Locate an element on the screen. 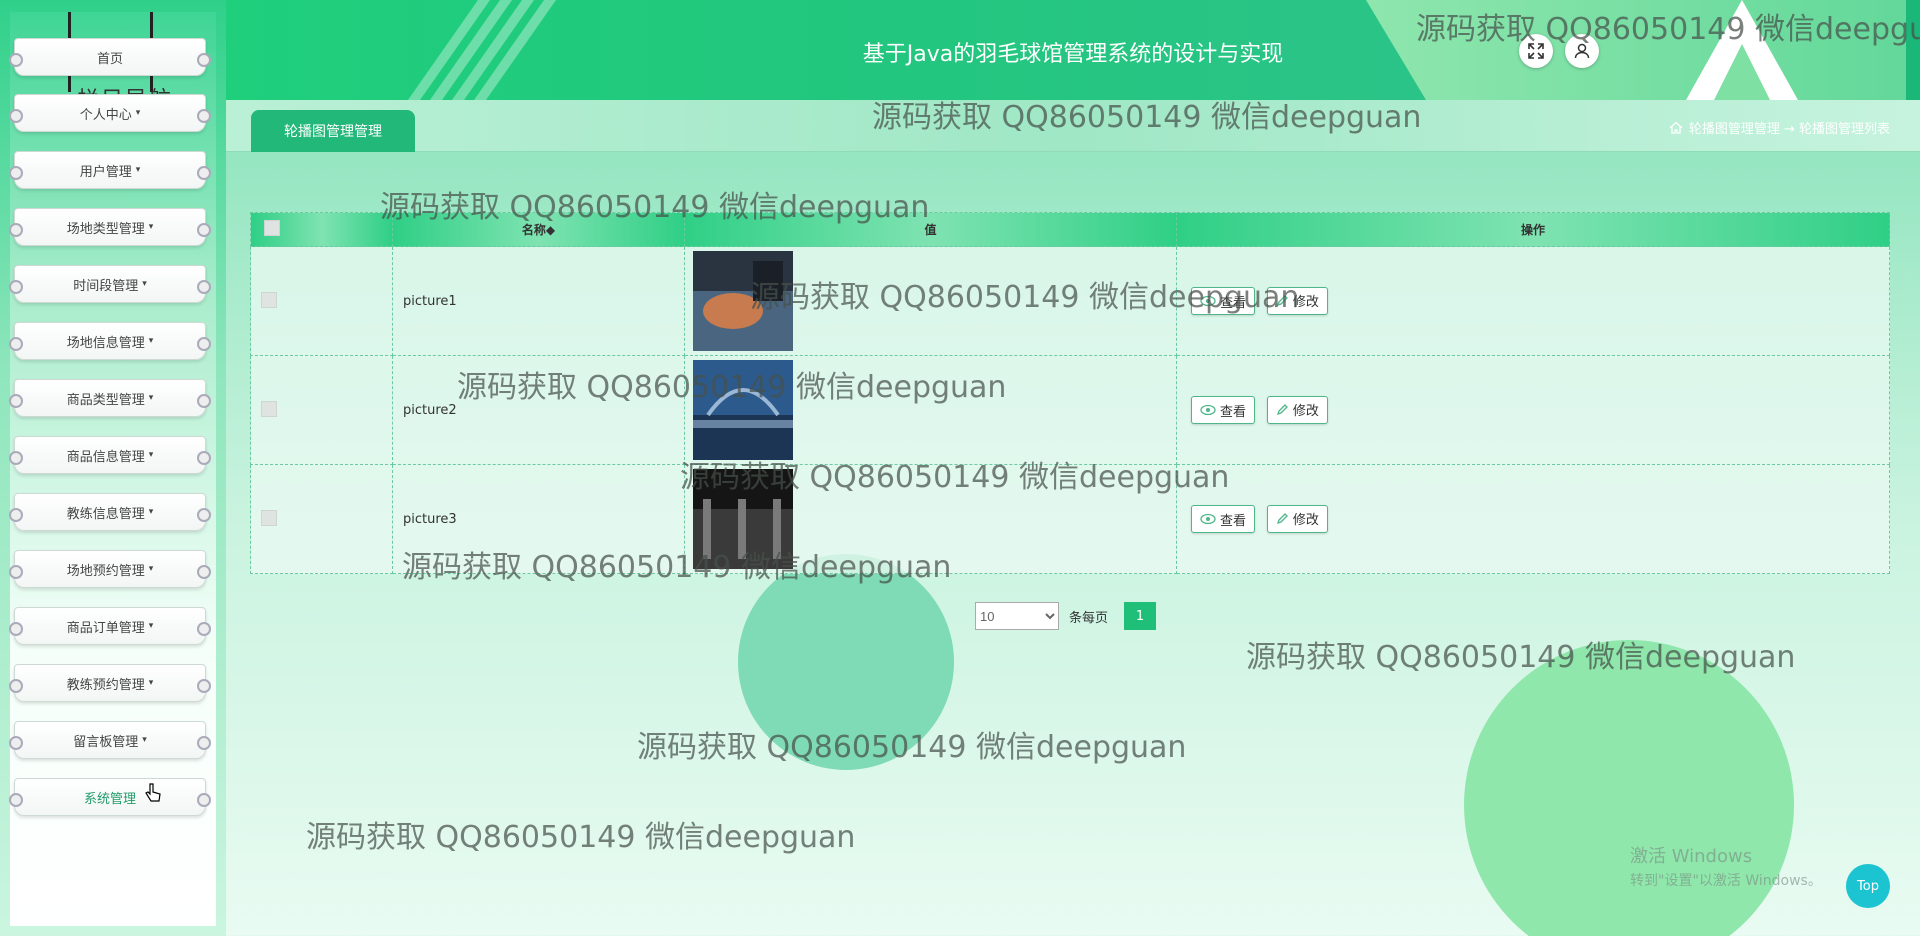 The height and width of the screenshot is (936, 1920). nav-item-coach-info: 教练信息管理 ▾ is located at coordinates (110, 512).